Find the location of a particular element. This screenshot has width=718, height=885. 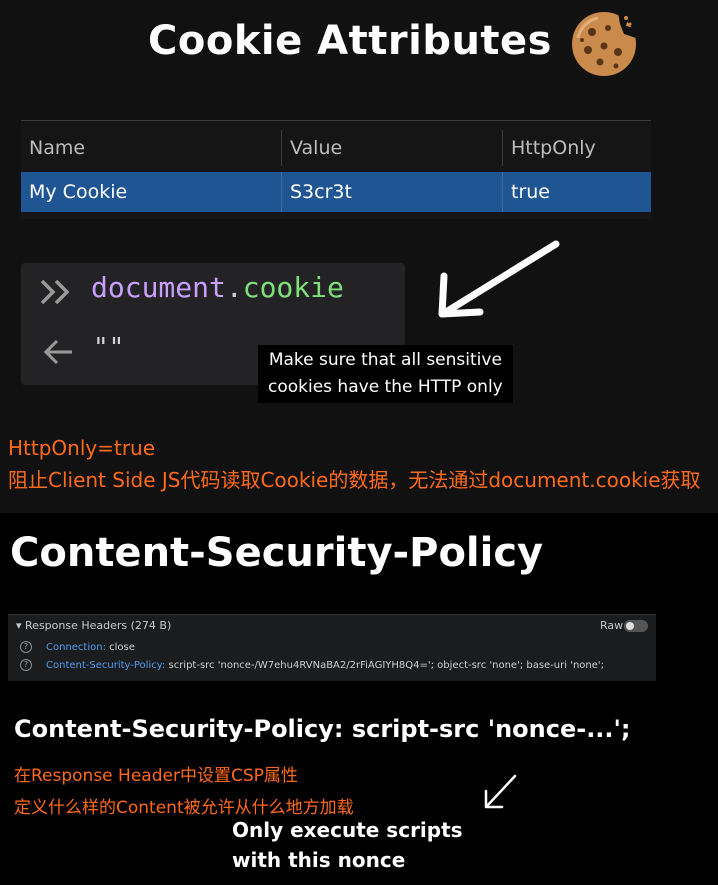

console-command: document.cookie is located at coordinates (217, 287).